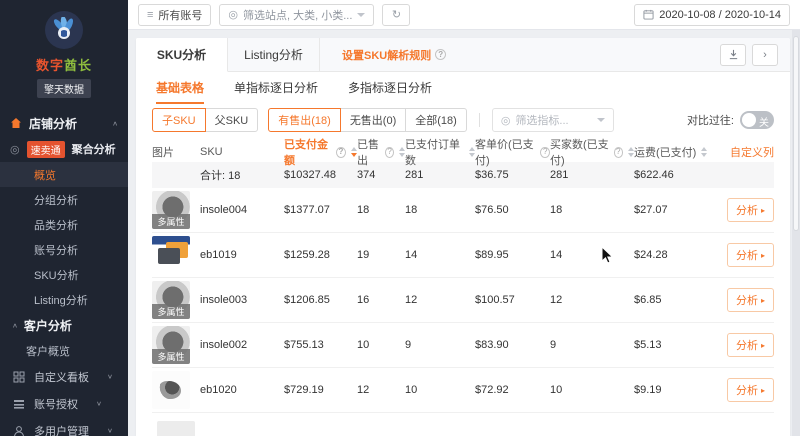  I want to click on col-label: 已支付订单数, so click(432, 153).